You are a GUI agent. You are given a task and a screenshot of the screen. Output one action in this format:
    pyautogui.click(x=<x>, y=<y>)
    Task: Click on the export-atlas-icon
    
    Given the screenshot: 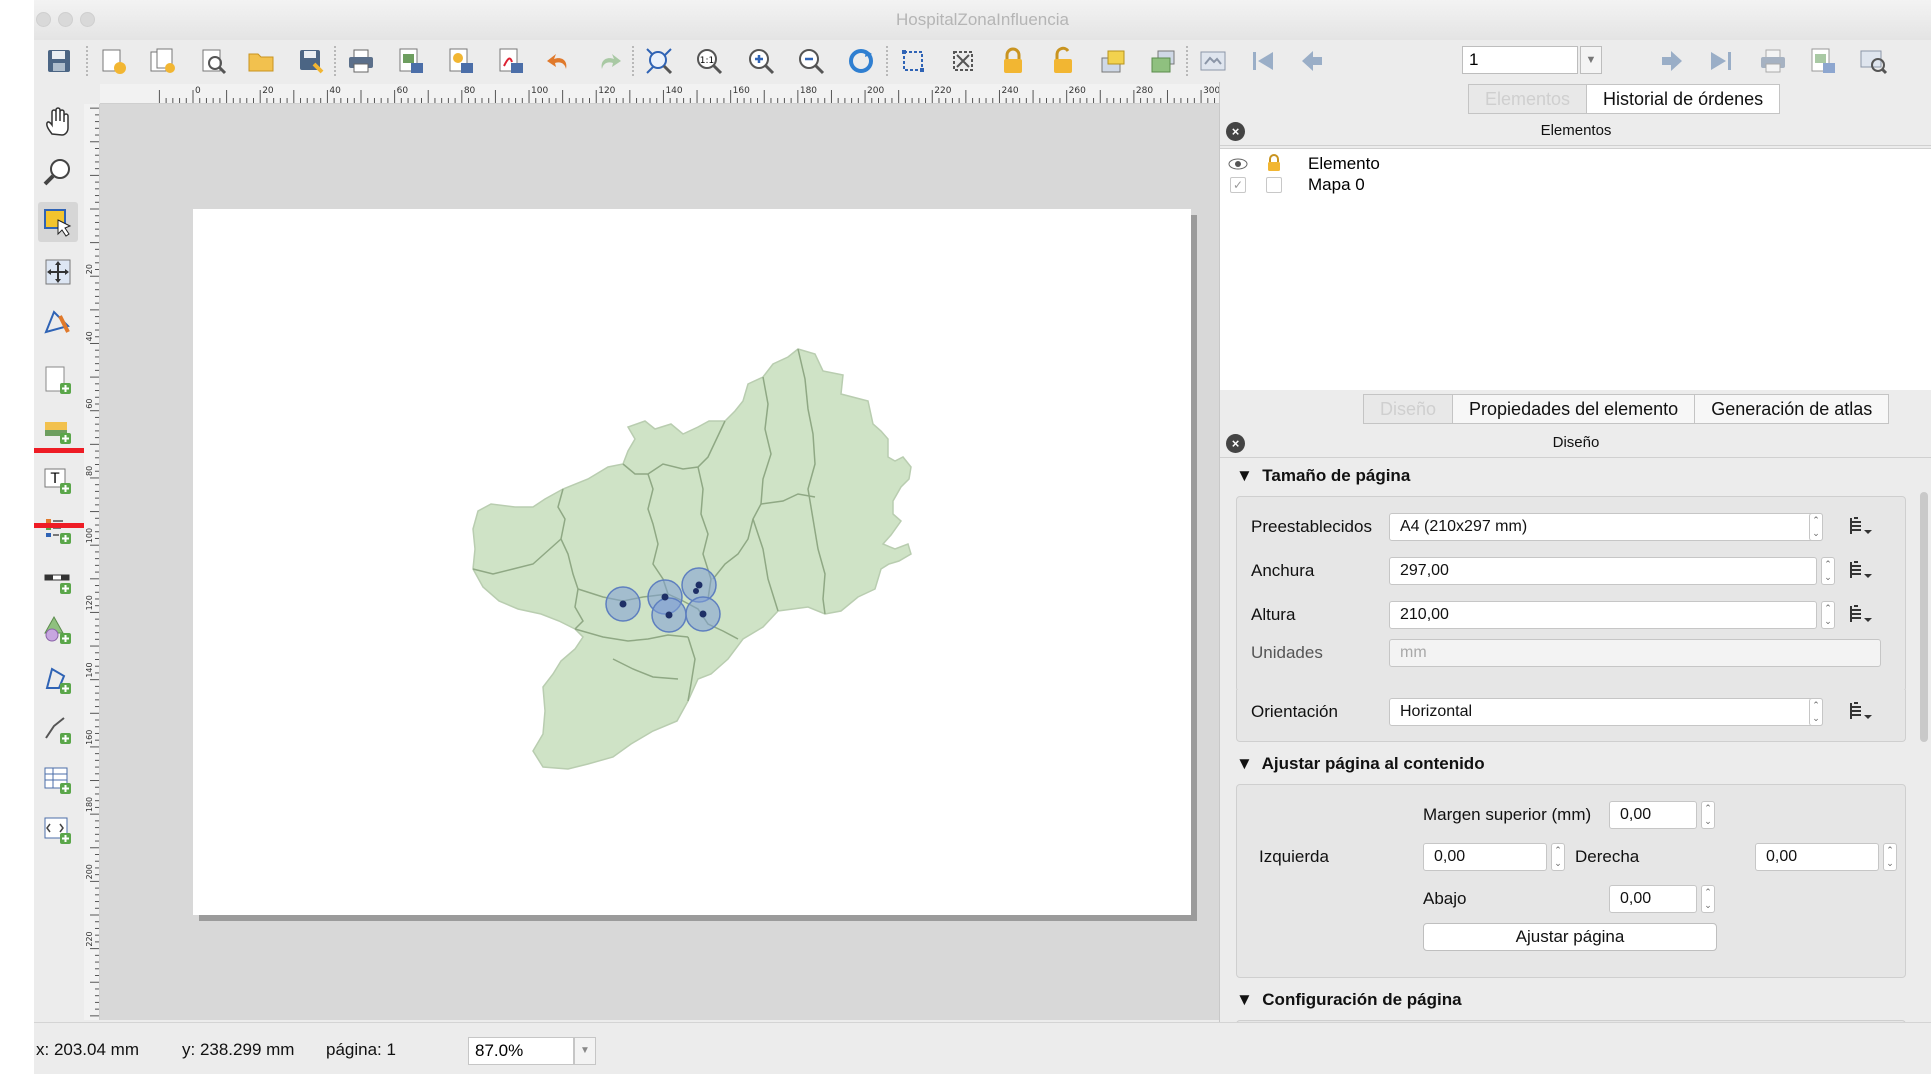 What is the action you would take?
    pyautogui.click(x=1823, y=61)
    